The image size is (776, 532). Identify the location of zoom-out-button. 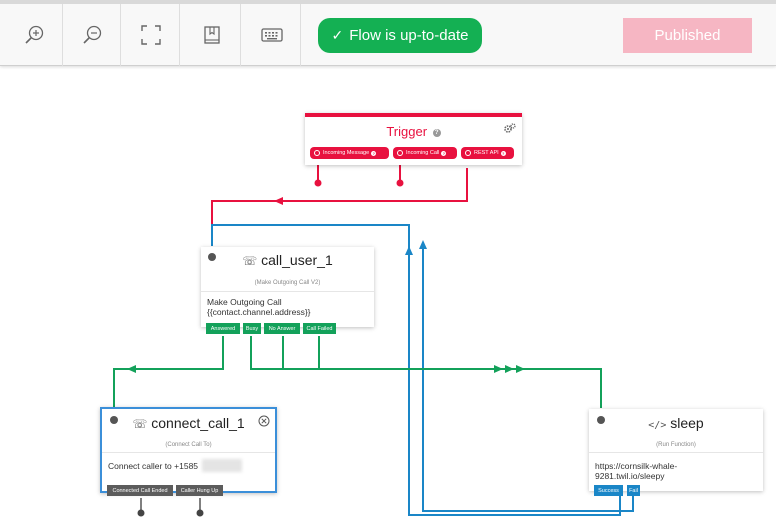
(92, 35).